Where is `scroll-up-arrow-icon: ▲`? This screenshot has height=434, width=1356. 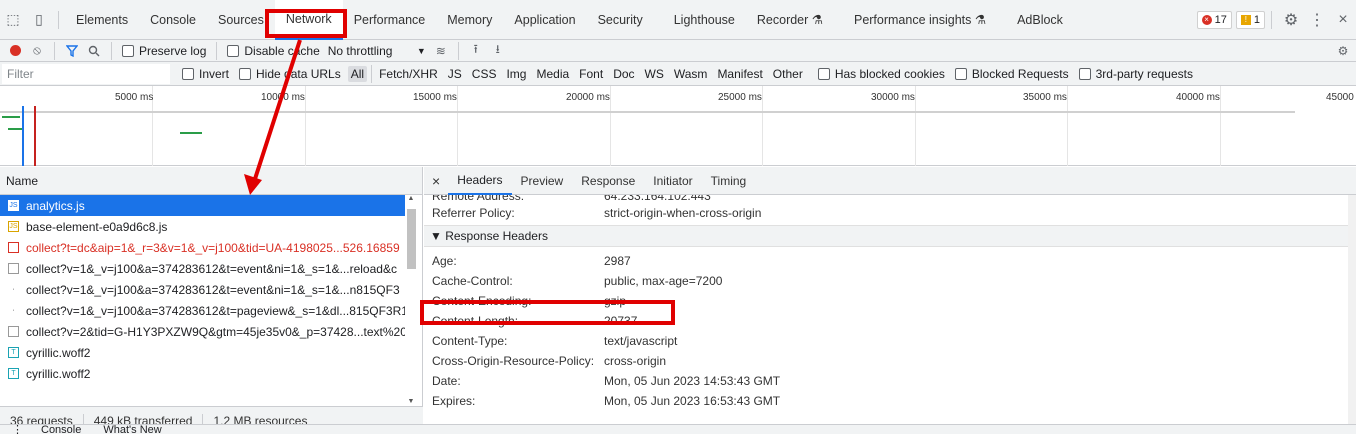
scroll-up-arrow-icon: ▲ is located at coordinates (411, 200).